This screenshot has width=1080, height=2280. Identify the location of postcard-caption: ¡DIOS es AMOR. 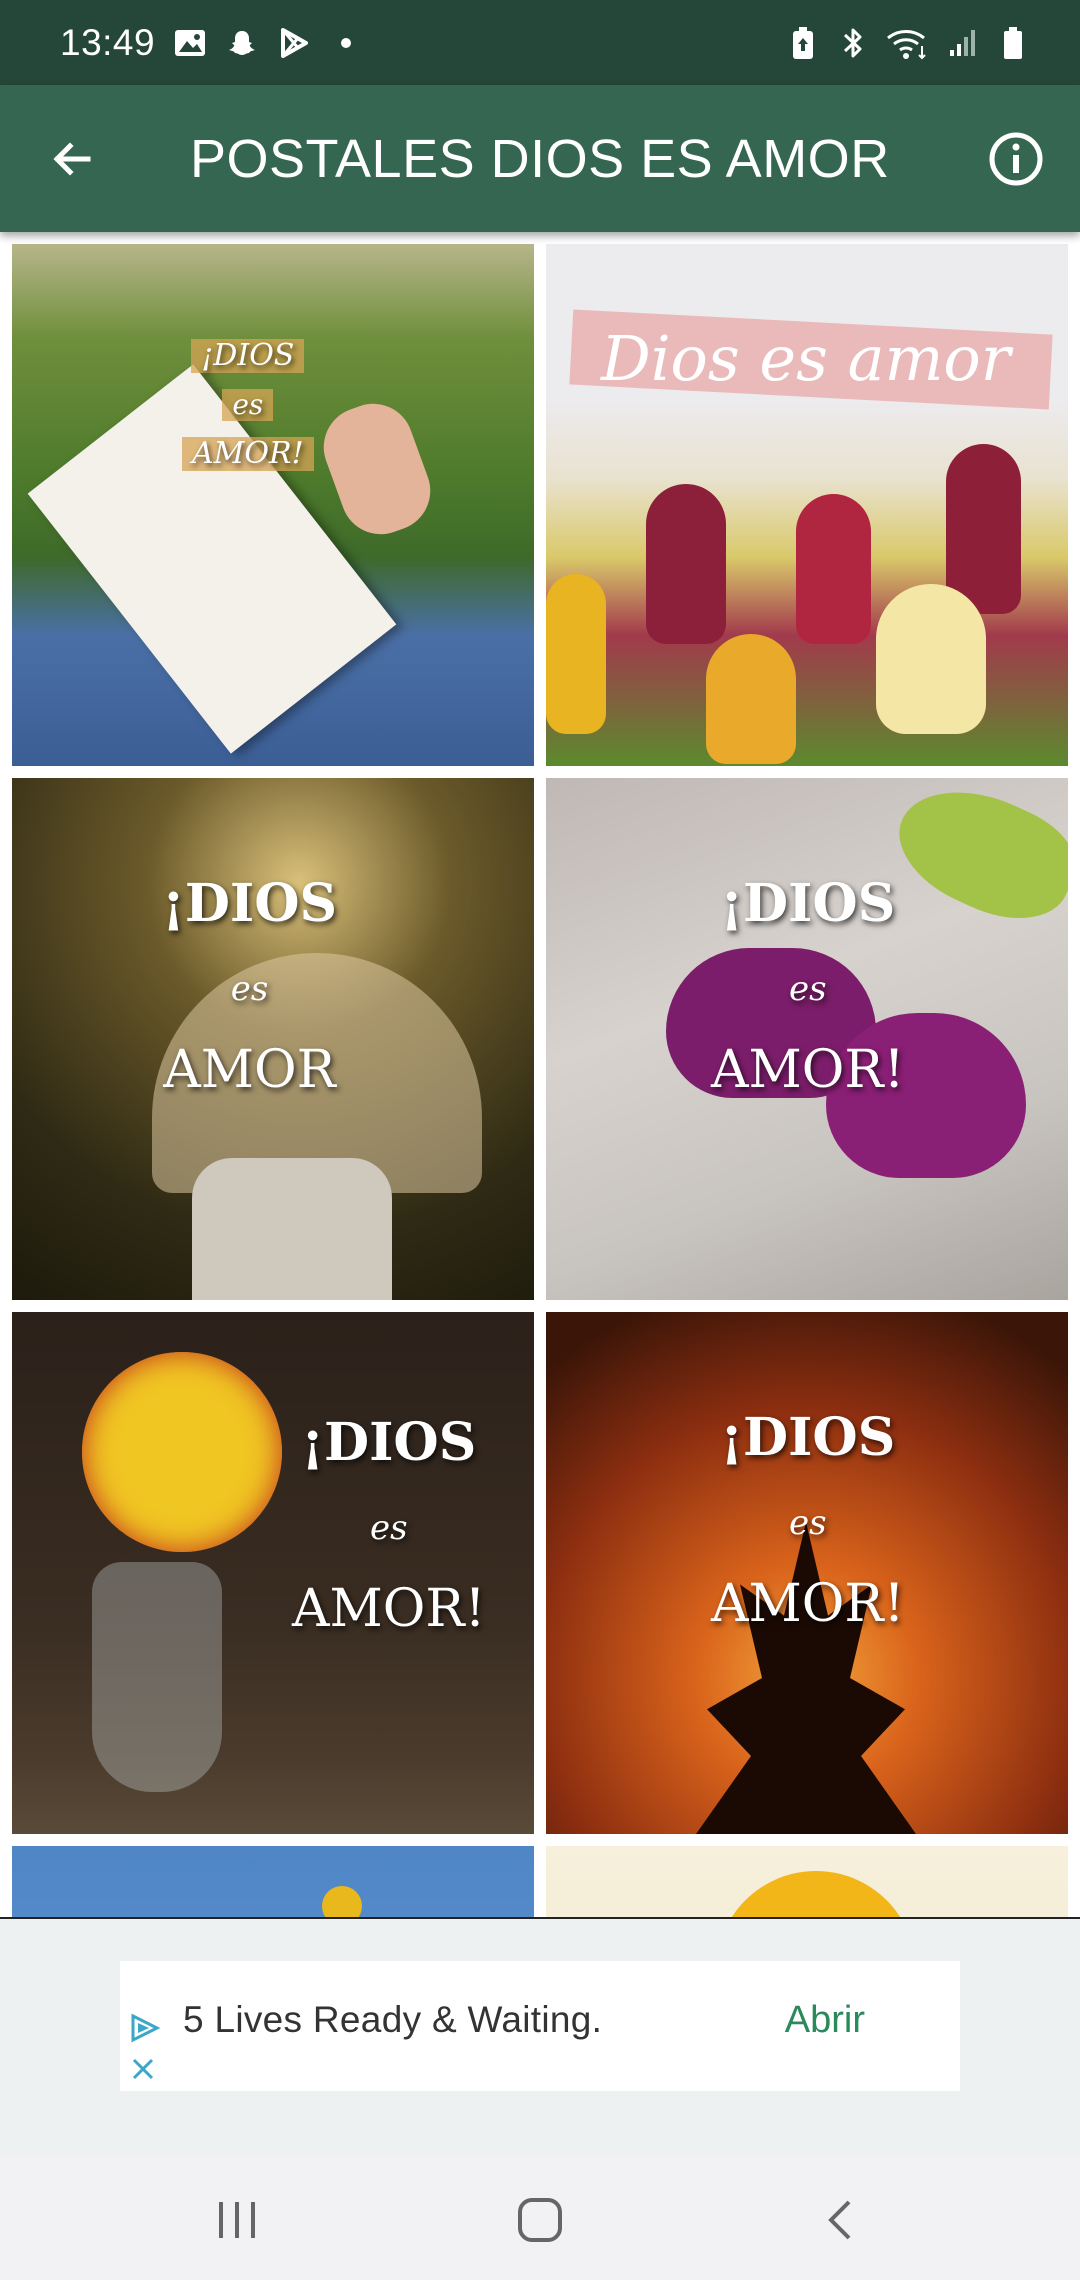
(250, 986).